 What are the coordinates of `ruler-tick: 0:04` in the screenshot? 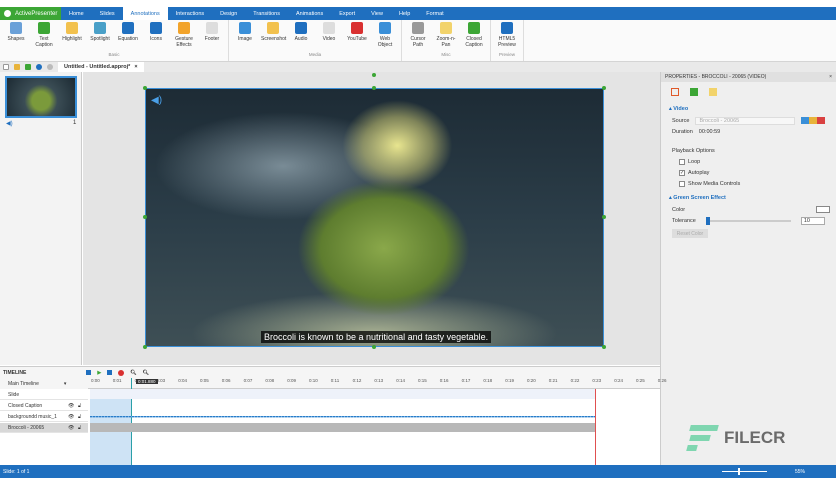 It's located at (182, 380).